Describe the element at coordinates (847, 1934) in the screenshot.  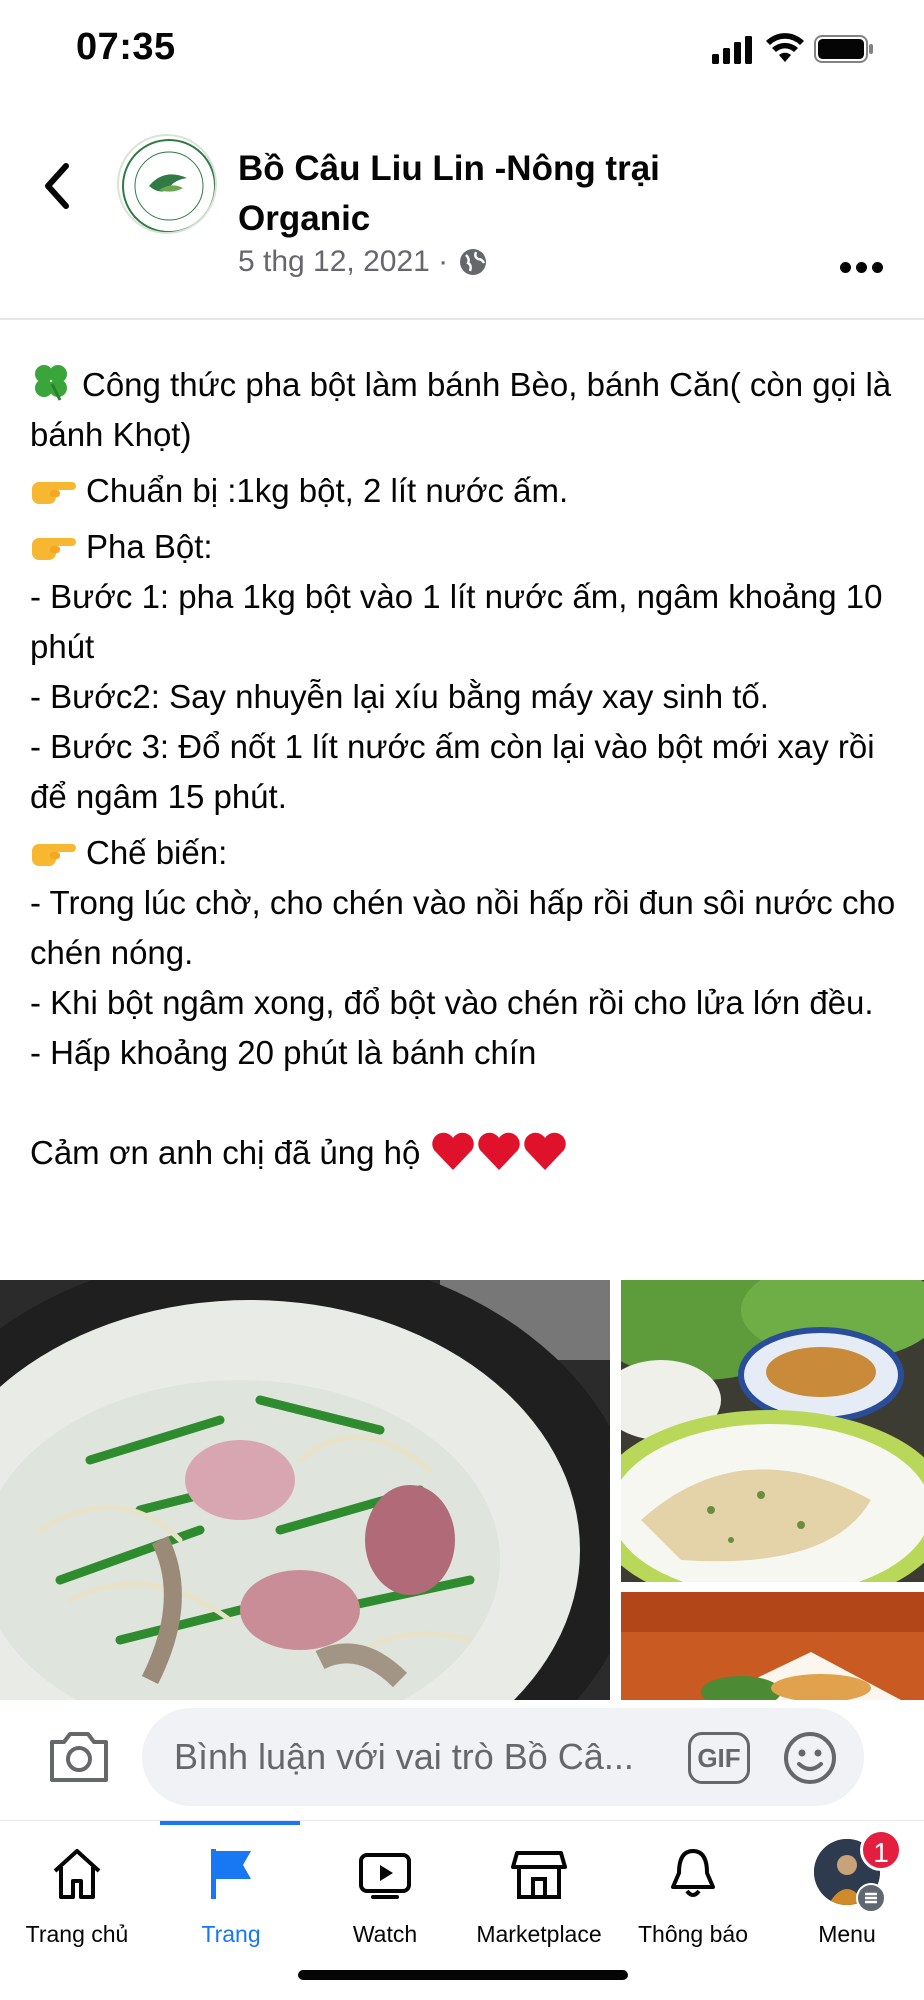
I see `nav-menu-label: Menu` at that location.